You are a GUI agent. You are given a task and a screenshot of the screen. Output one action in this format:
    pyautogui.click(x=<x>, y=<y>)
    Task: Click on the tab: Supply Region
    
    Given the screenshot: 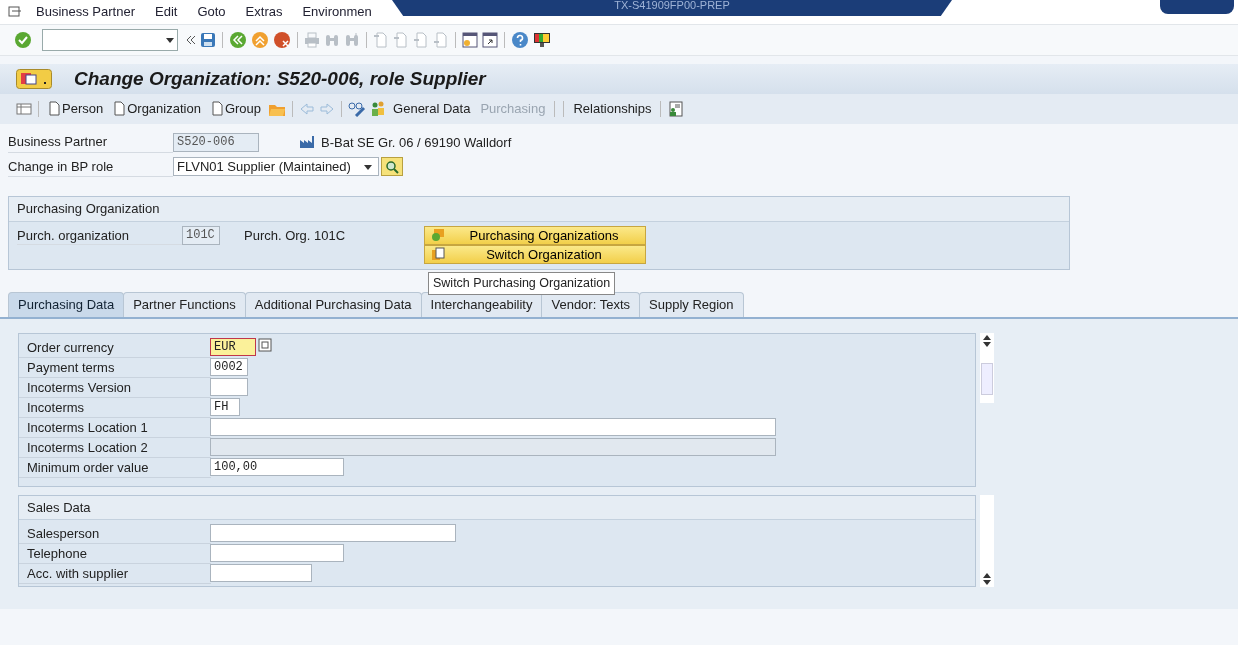 What is the action you would take?
    pyautogui.click(x=691, y=304)
    